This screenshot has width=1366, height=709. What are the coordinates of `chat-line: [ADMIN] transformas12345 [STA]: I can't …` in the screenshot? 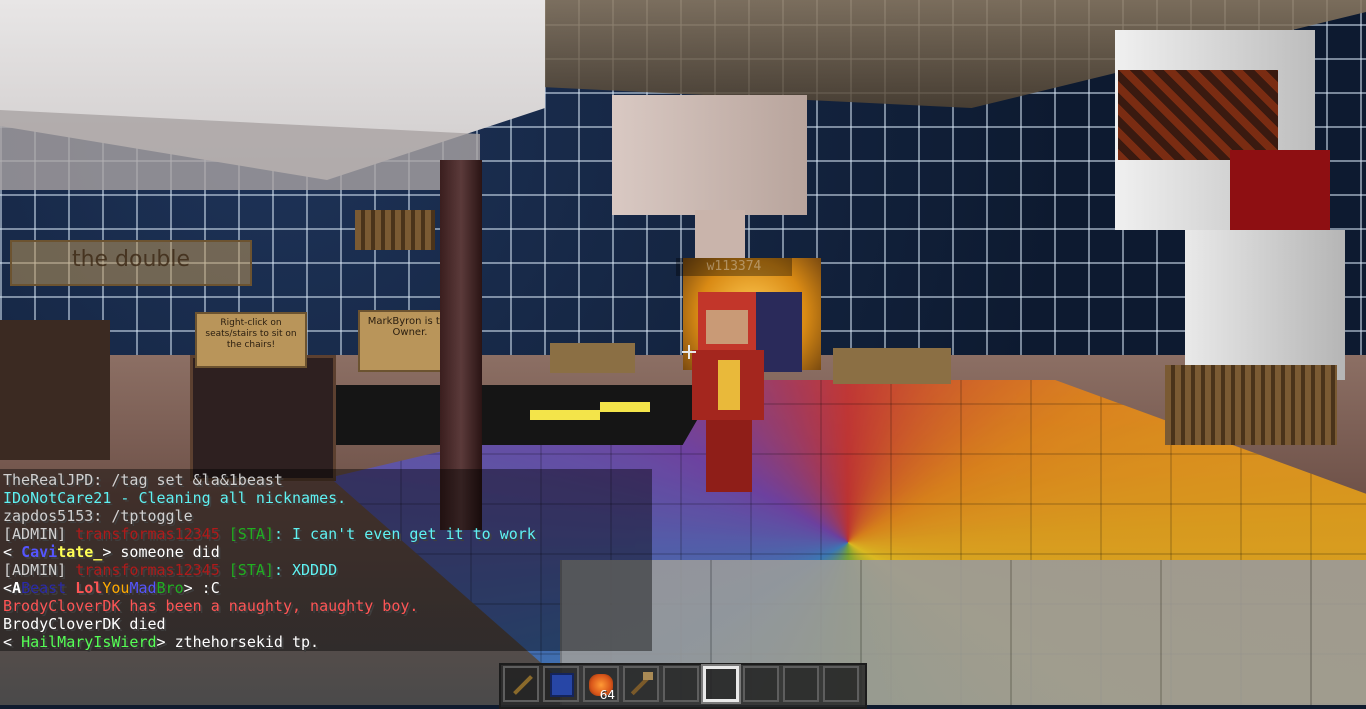 It's located at (269, 534).